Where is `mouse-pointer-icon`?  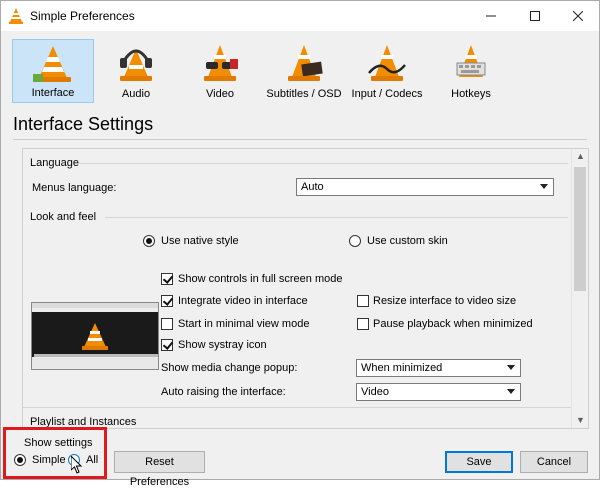 mouse-pointer-icon is located at coordinates (77, 465).